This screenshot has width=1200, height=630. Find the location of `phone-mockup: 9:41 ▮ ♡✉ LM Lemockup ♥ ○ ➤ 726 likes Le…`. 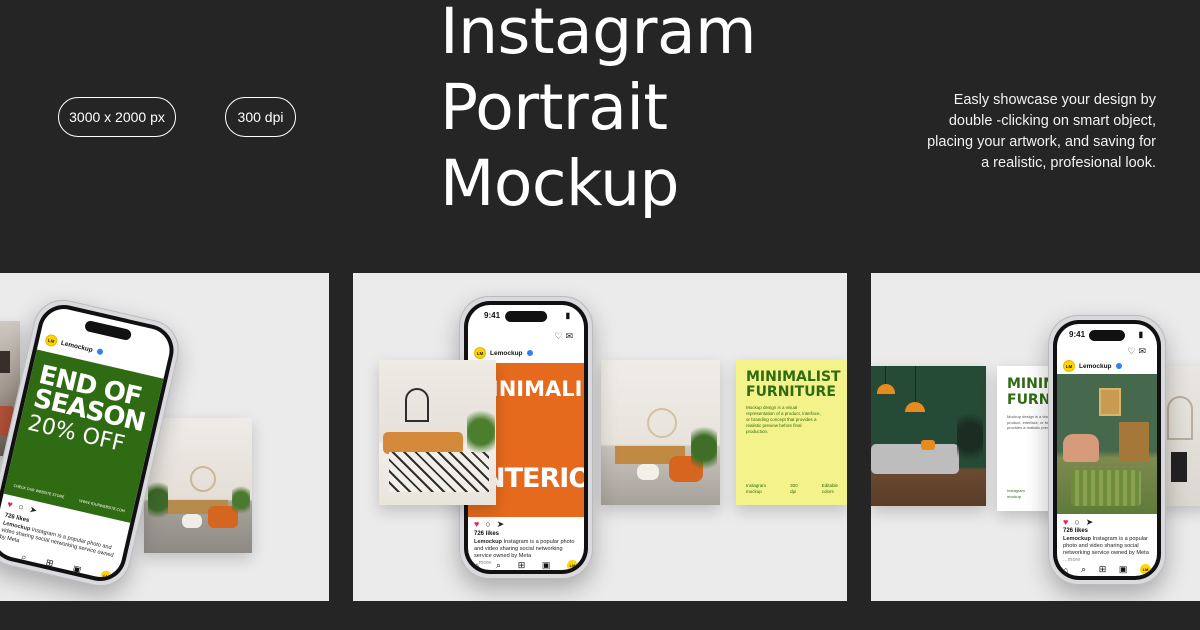

phone-mockup: 9:41 ▮ ♡✉ LM Lemockup ♥ ○ ➤ 726 likes Le… is located at coordinates (1107, 450).